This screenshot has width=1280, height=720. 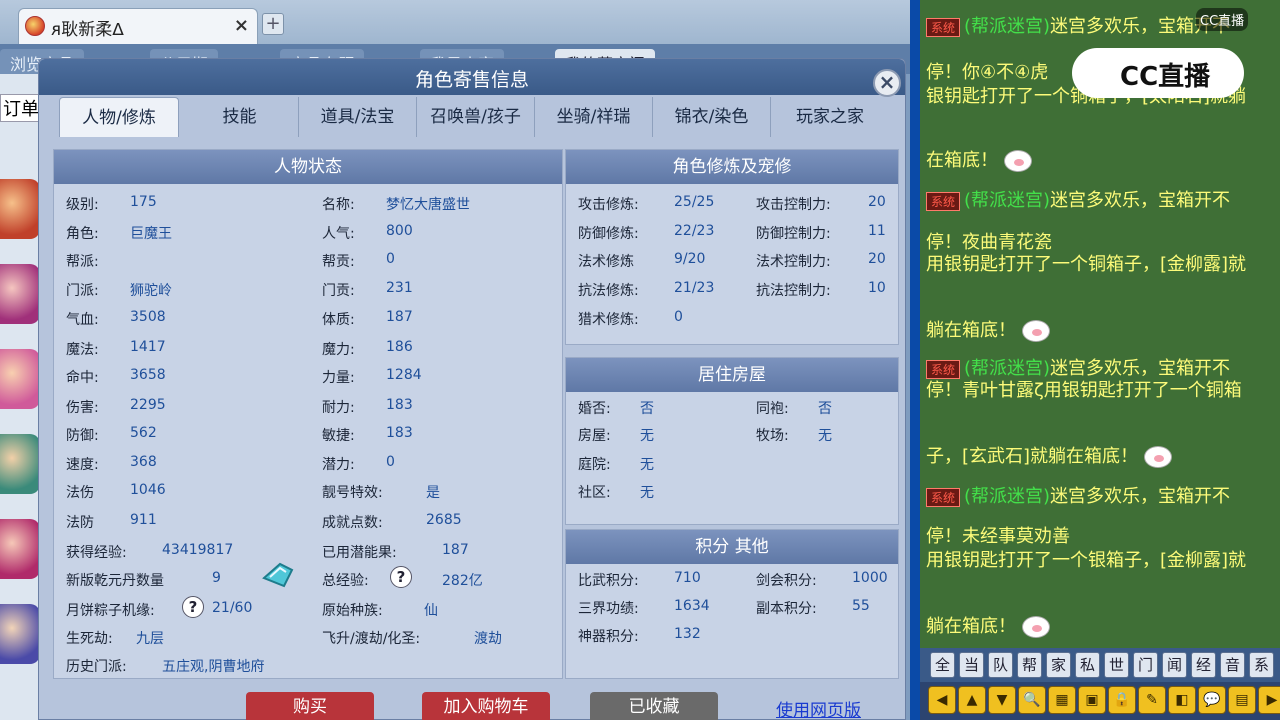 What do you see at coordinates (887, 83) in the screenshot?
I see `close-button: ×` at bounding box center [887, 83].